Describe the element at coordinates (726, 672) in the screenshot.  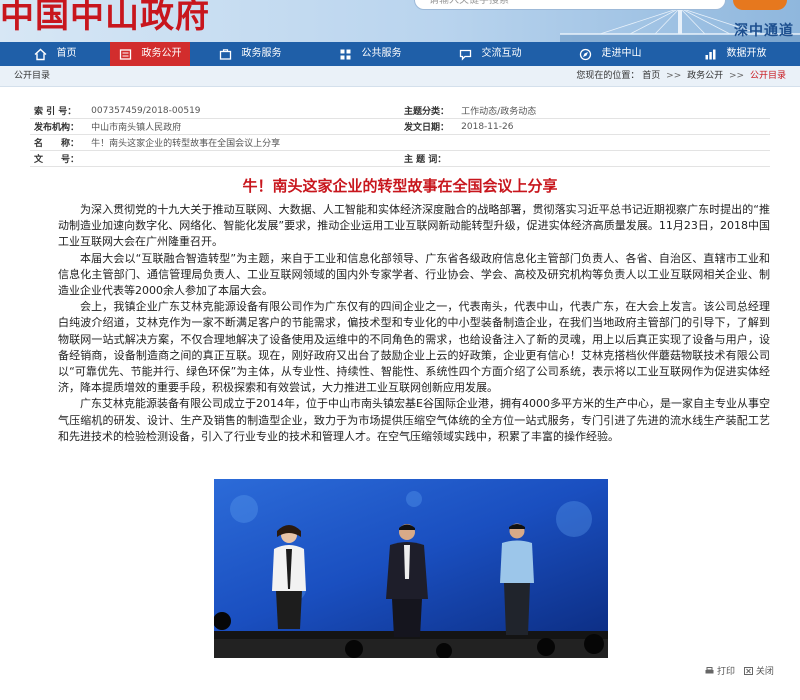
I see `print-label: 打印` at that location.